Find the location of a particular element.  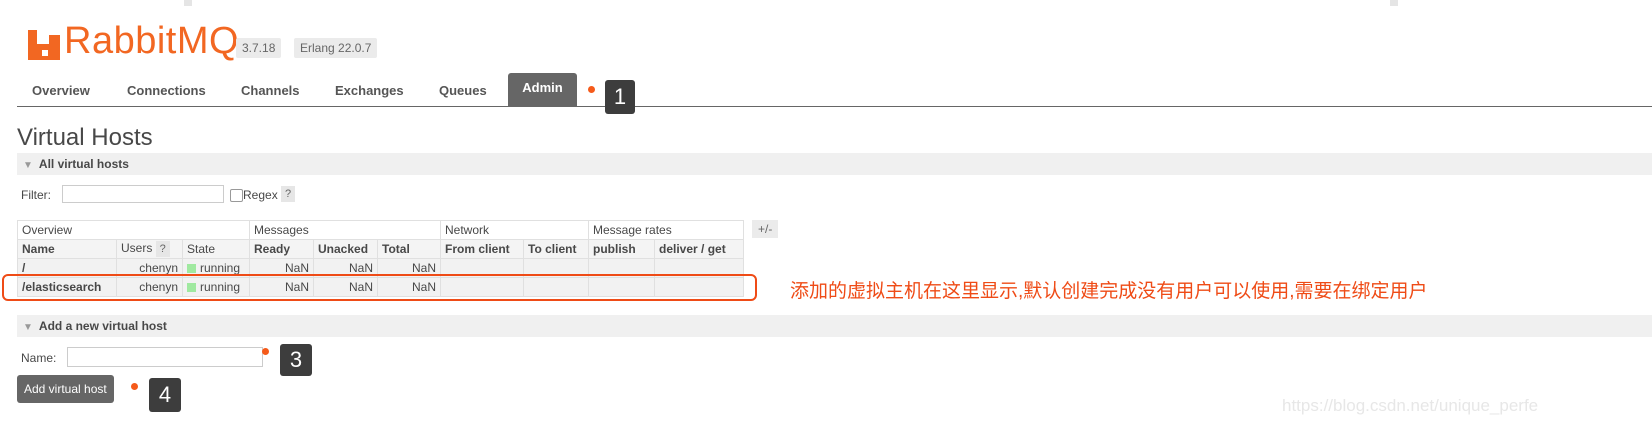

col-publish: publish is located at coordinates (621, 249).